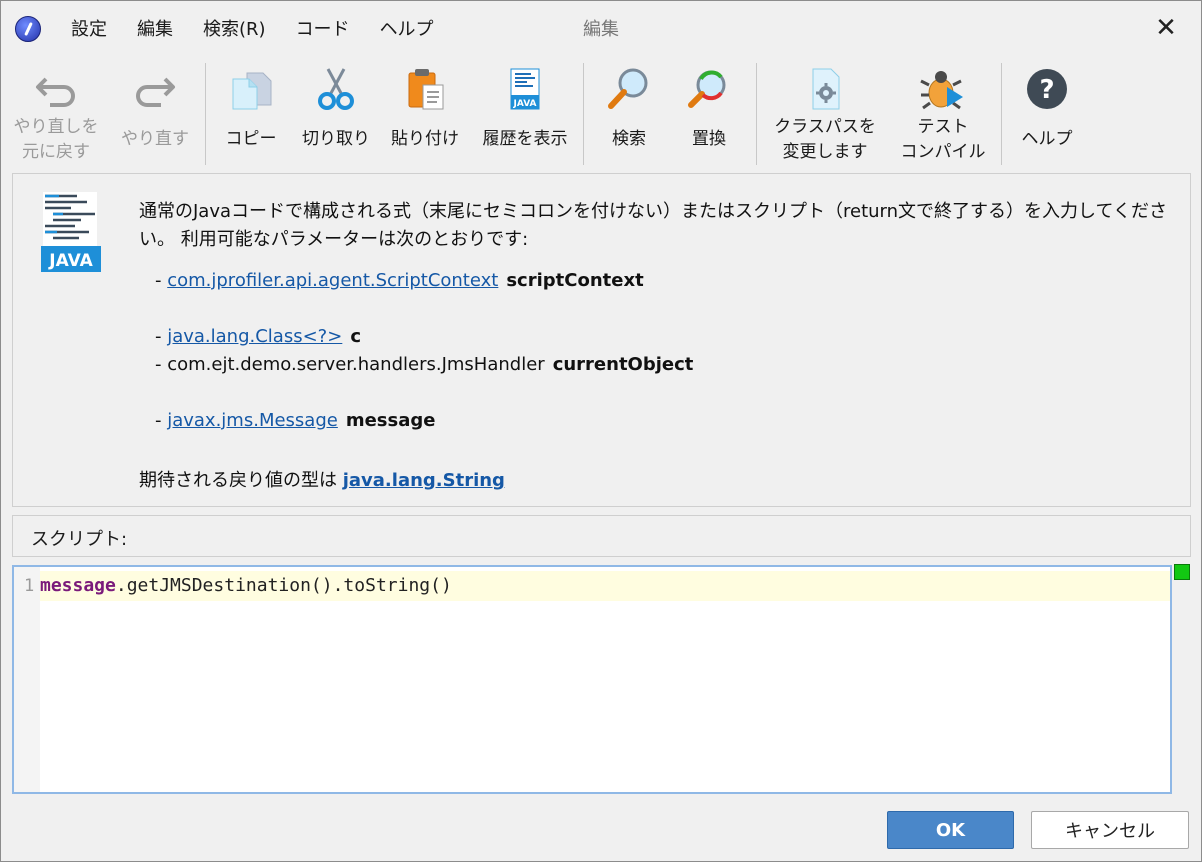 Image resolution: width=1202 pixels, height=862 pixels. I want to click on change-classpath-label: クラスパスを 変更します, so click(825, 139).